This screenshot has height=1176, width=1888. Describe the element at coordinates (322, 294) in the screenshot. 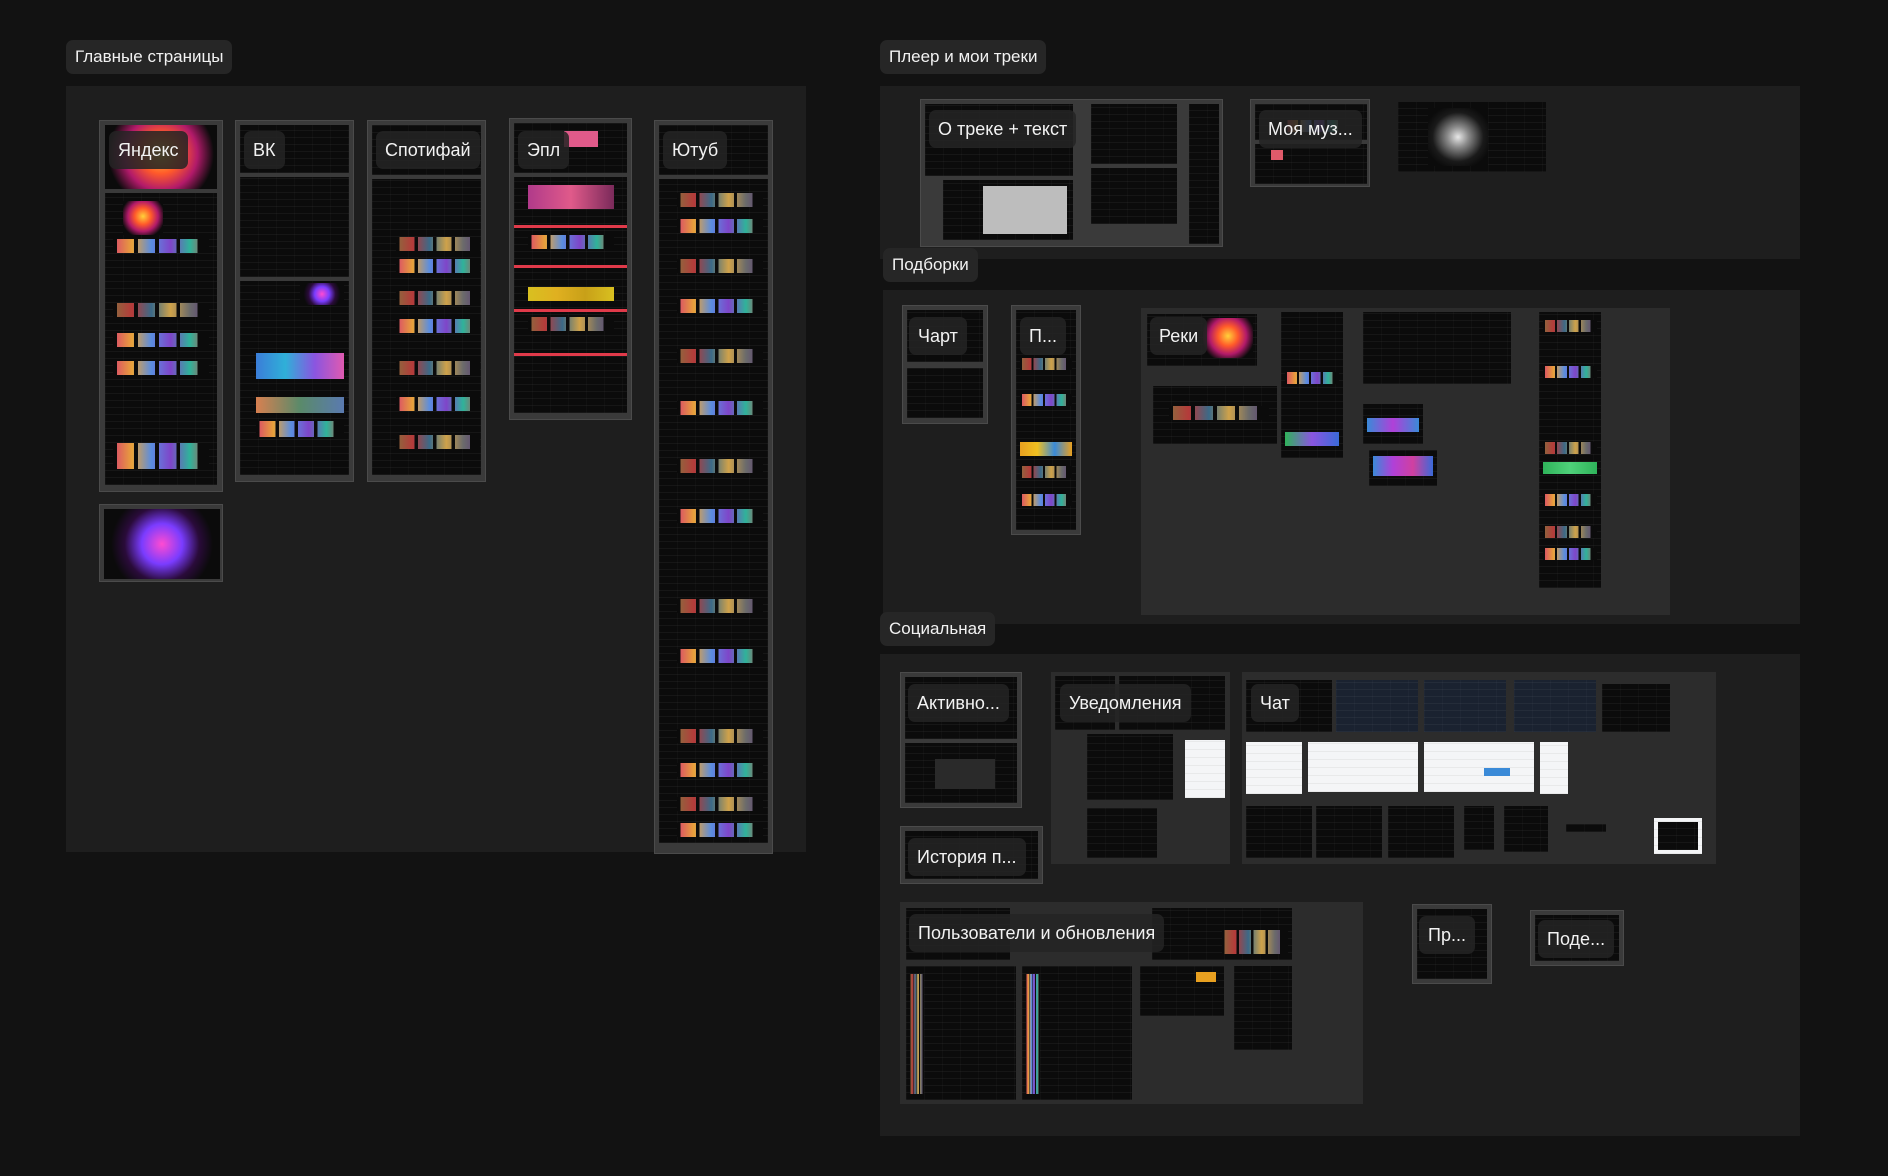

I see `cover-art` at that location.